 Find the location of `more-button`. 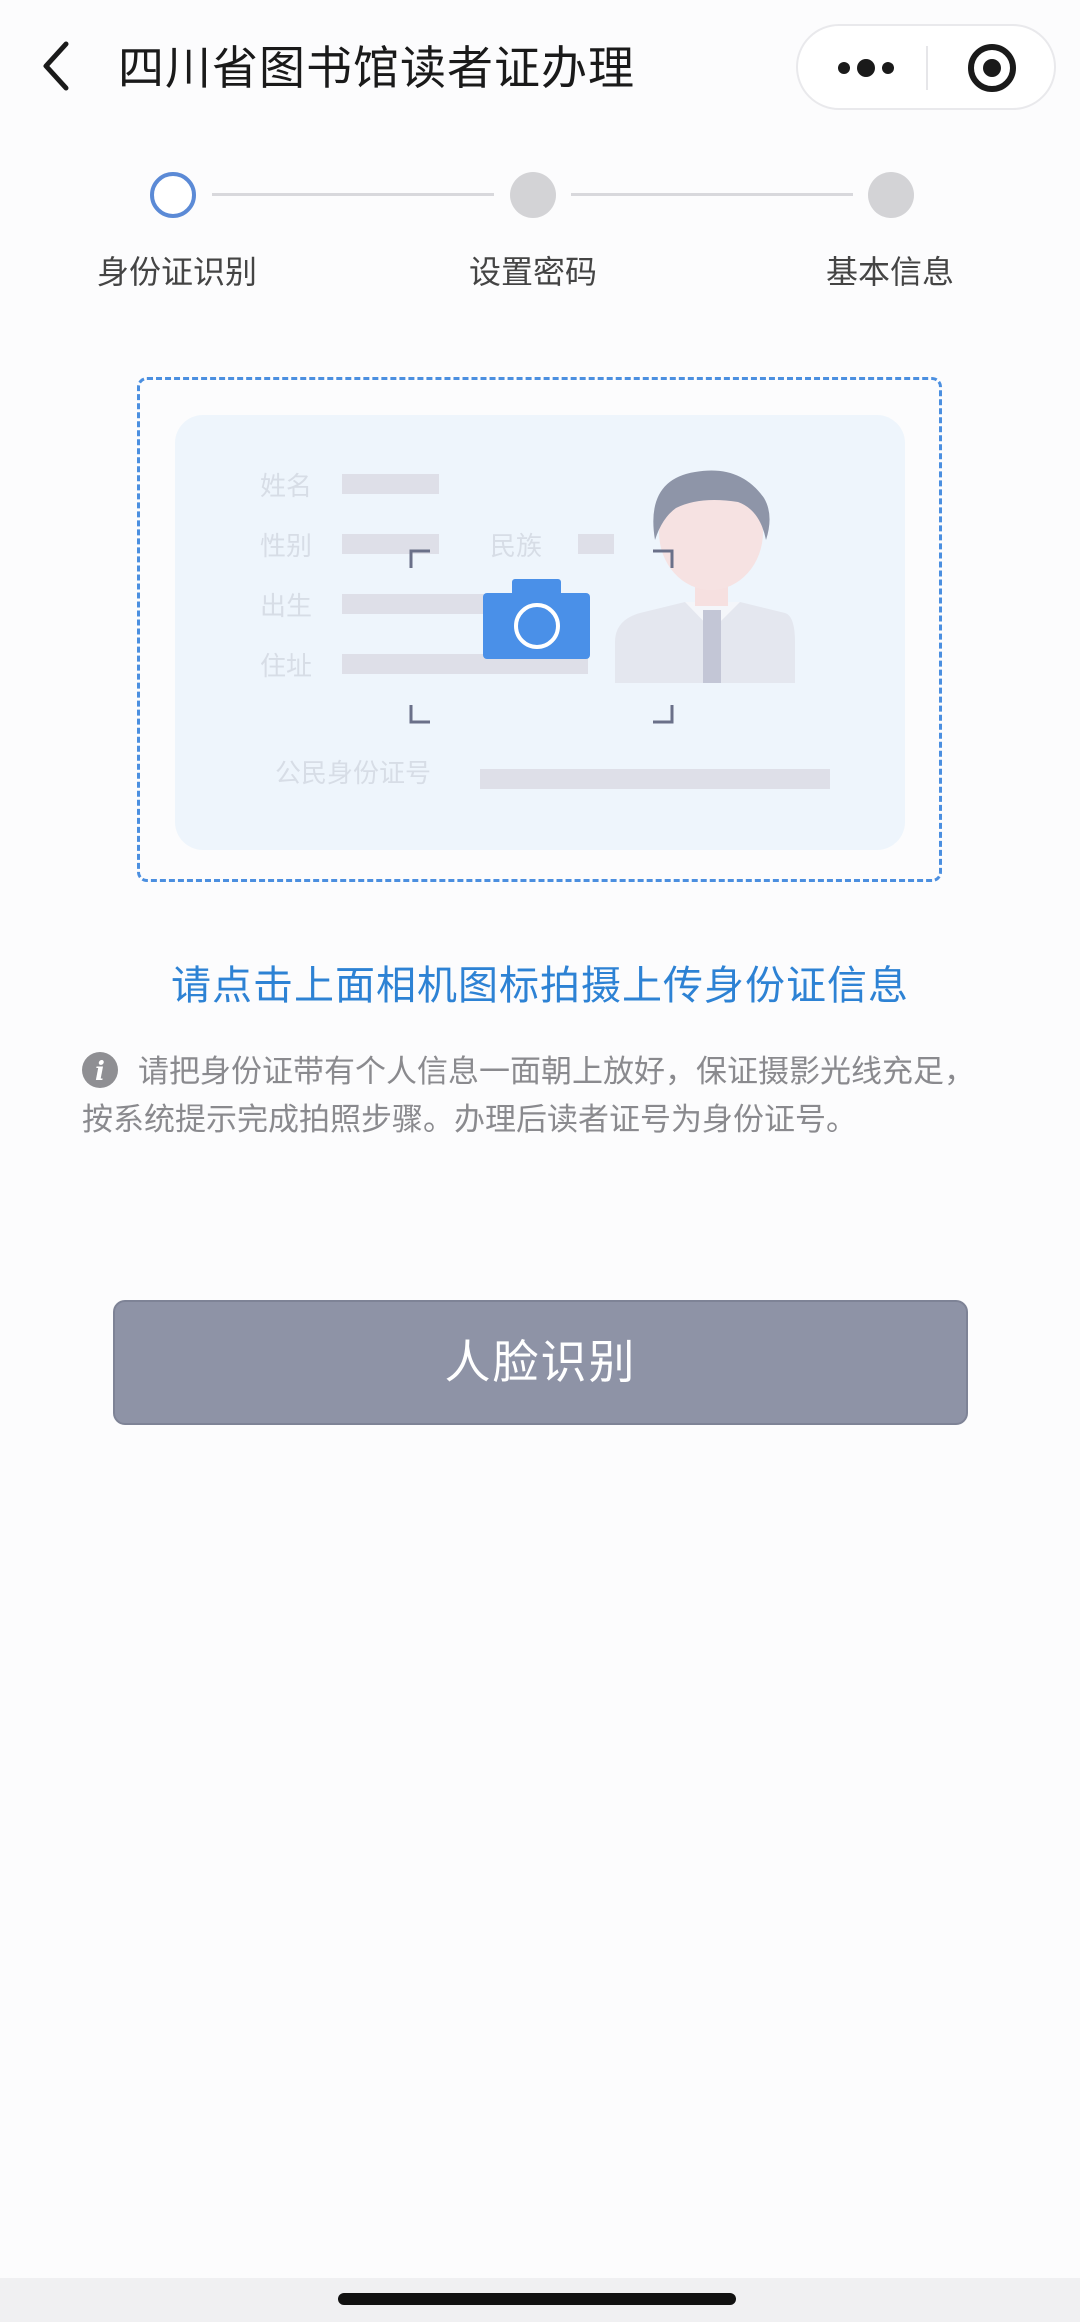

more-button is located at coordinates (868, 67).